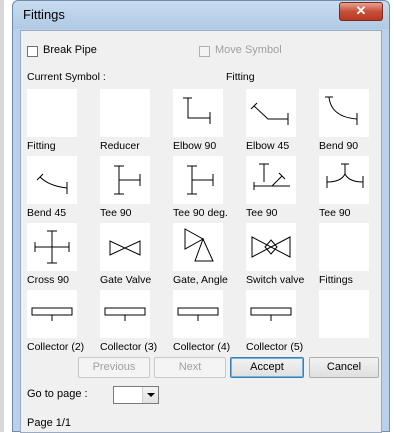 The width and height of the screenshot is (394, 433). I want to click on switch-valve-icon, so click(271, 247).